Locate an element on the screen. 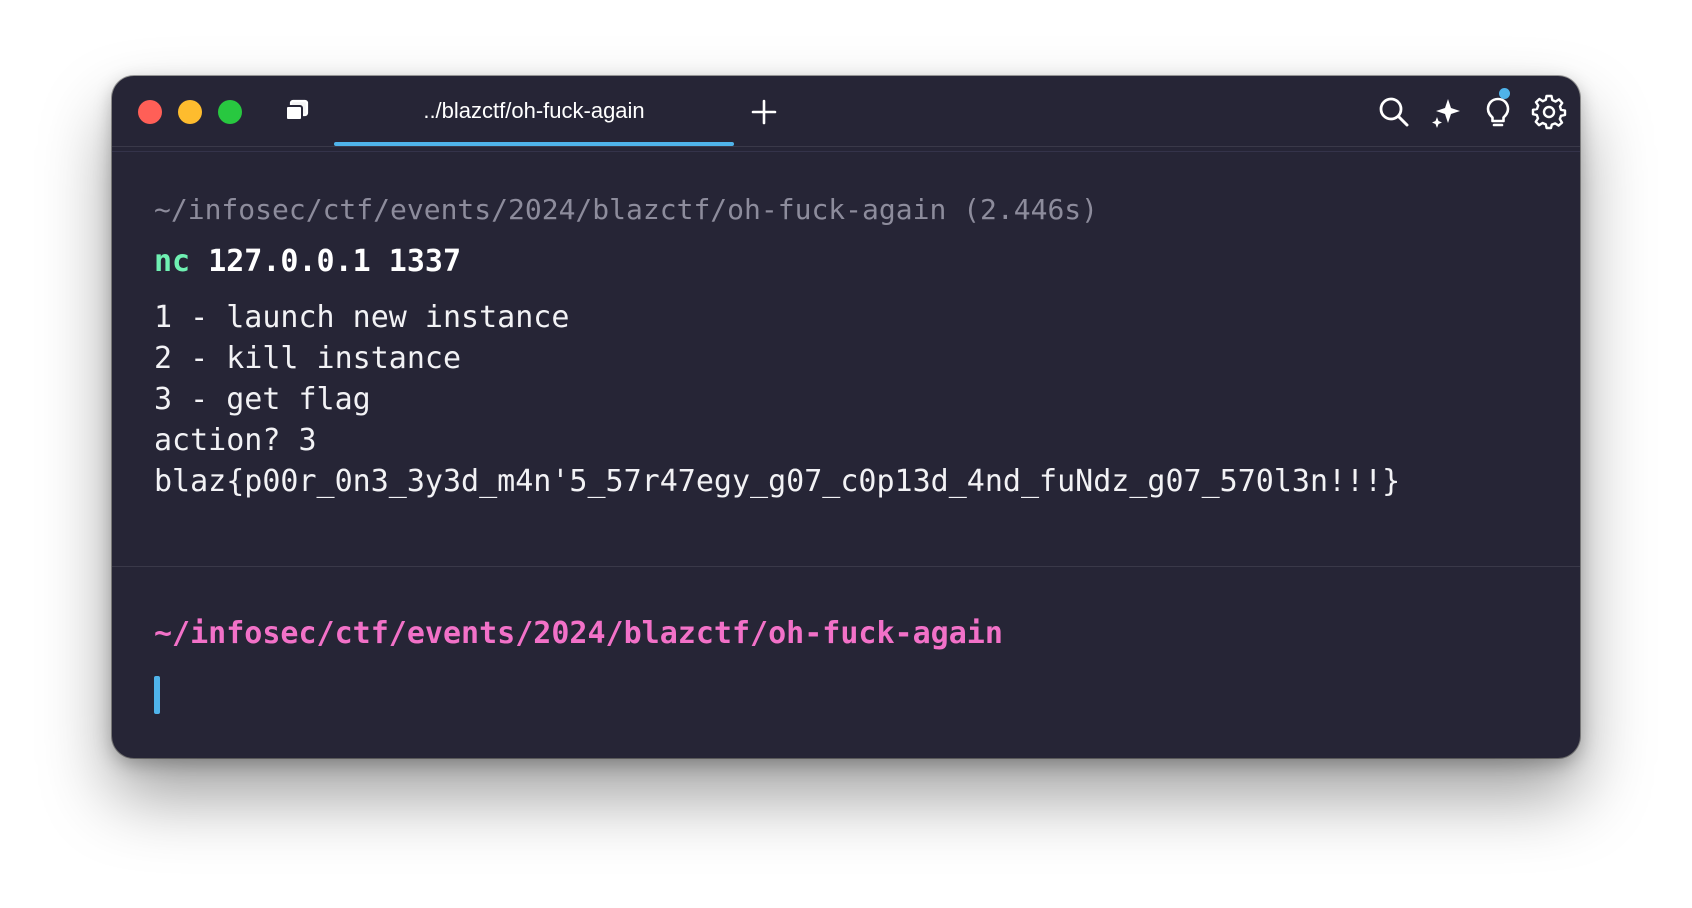 This screenshot has height=908, width=1692. notification-dot is located at coordinates (1504, 93).